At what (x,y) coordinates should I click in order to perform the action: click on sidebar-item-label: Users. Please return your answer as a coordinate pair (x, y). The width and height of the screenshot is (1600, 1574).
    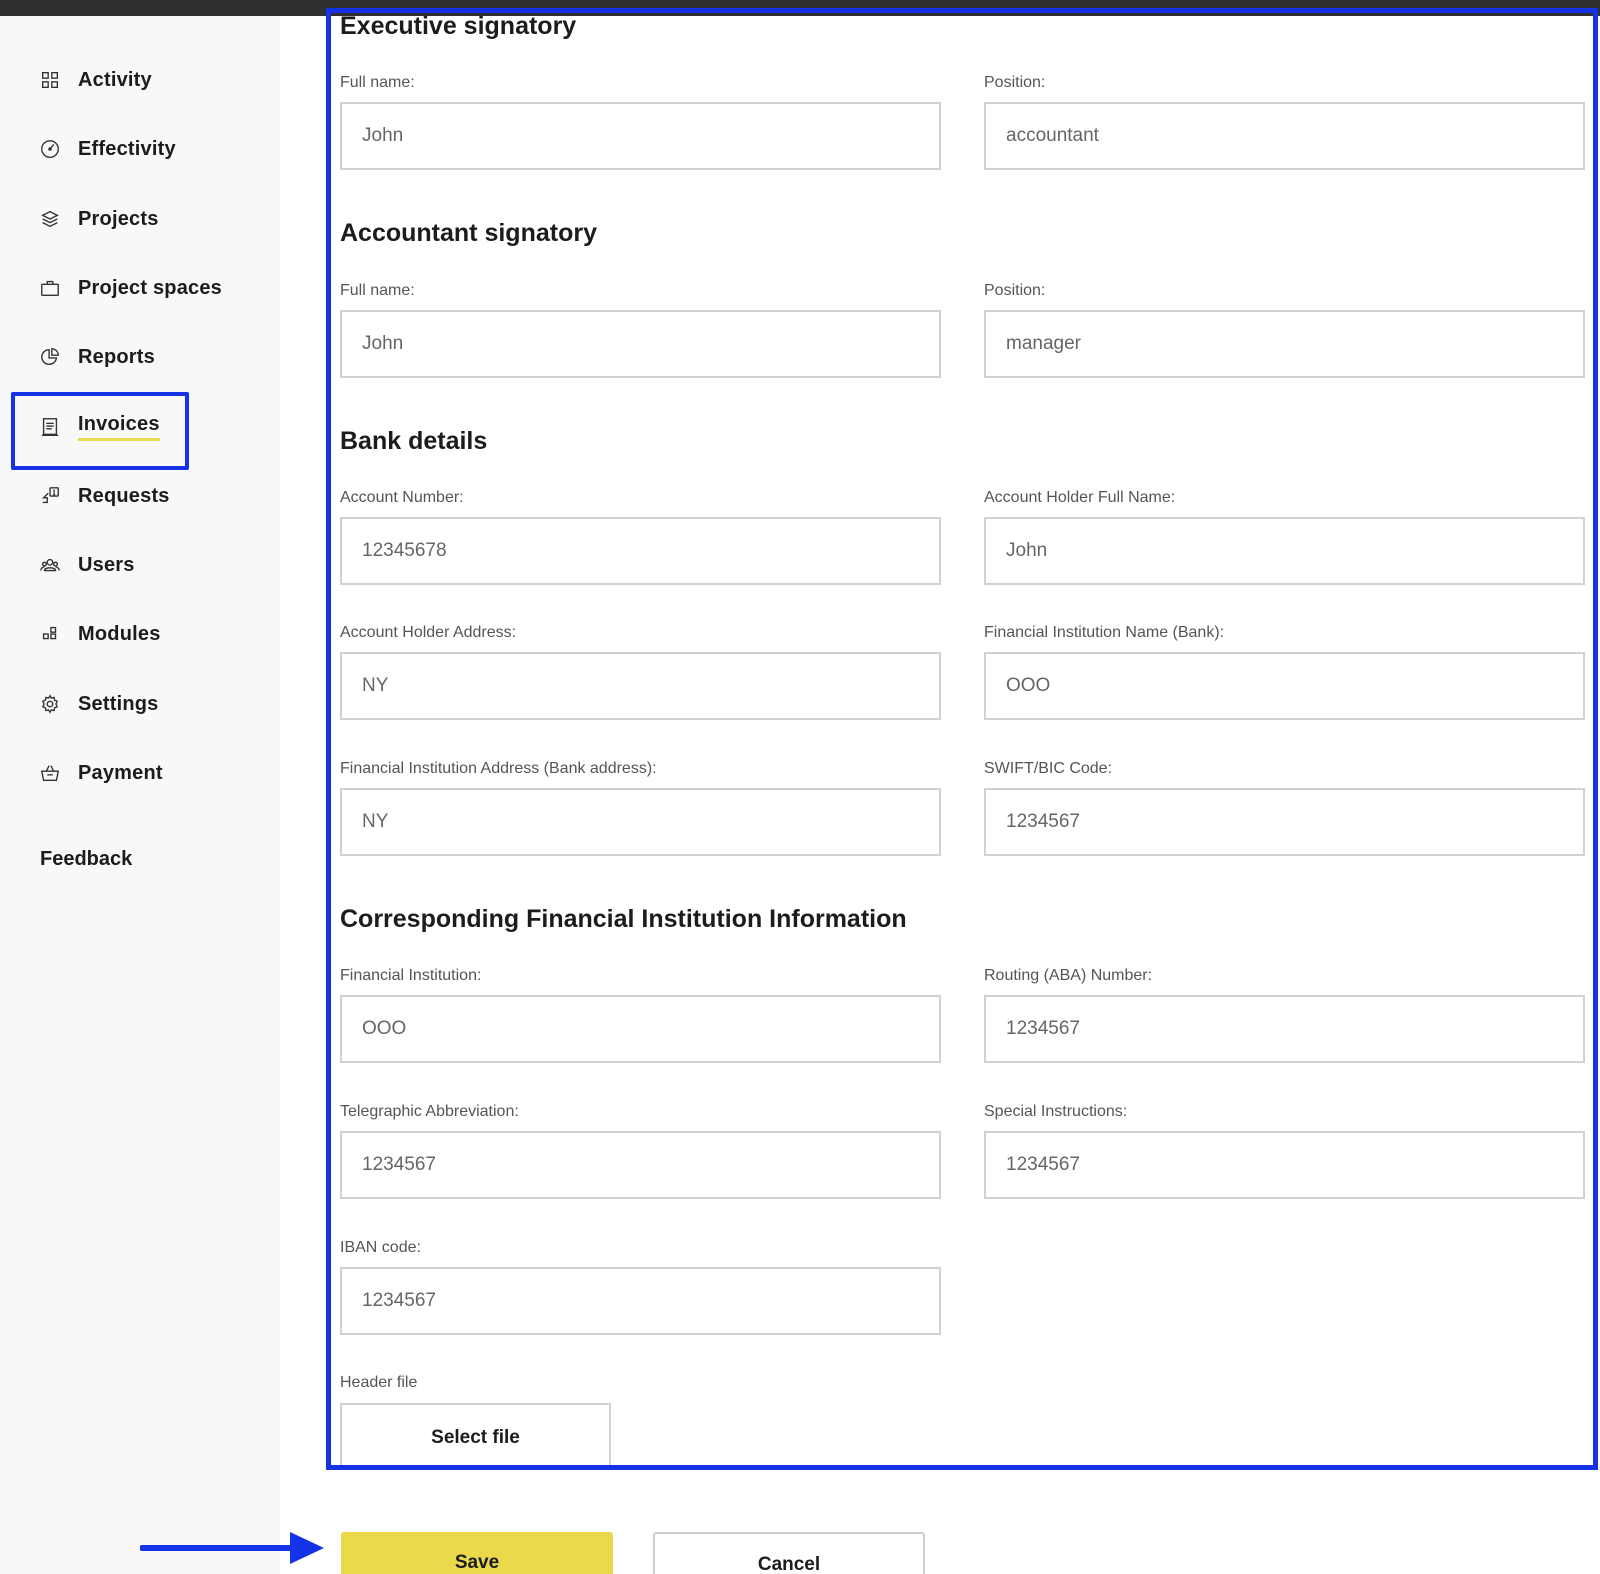
    Looking at the image, I should click on (106, 564).